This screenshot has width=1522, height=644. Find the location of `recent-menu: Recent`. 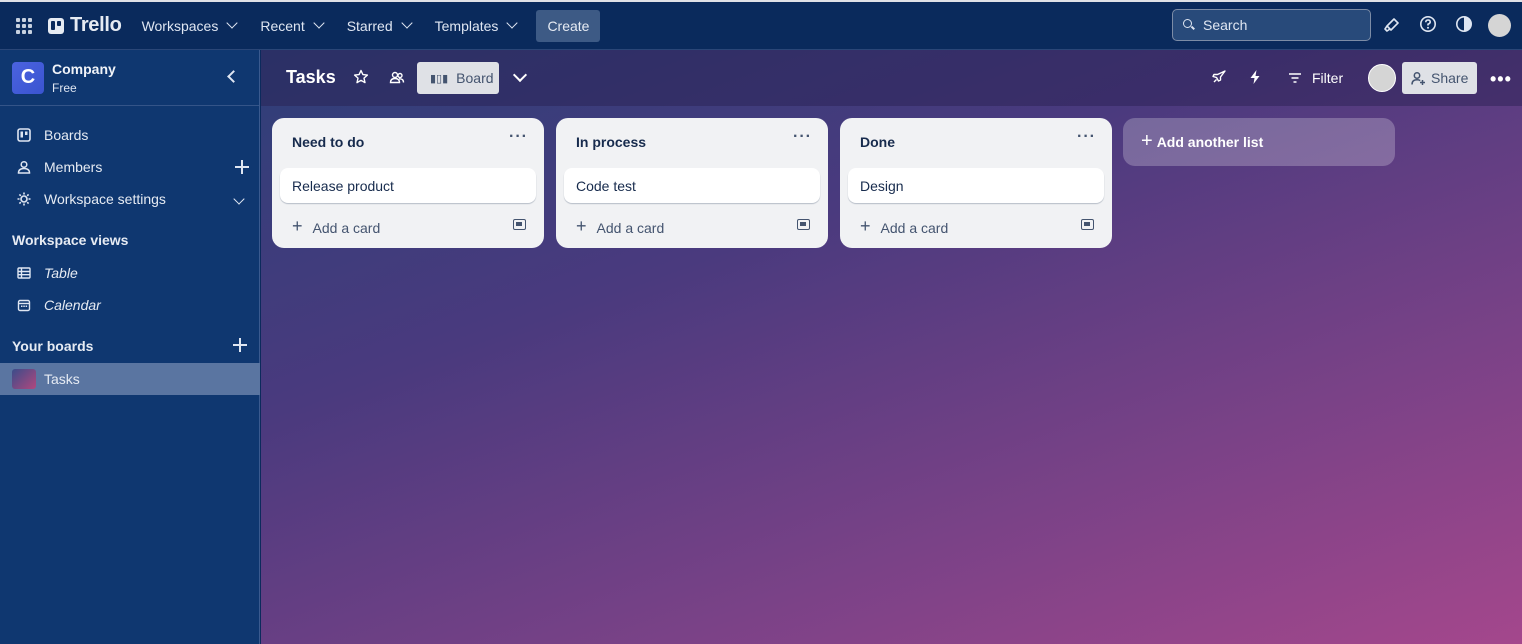

recent-menu: Recent is located at coordinates (291, 26).